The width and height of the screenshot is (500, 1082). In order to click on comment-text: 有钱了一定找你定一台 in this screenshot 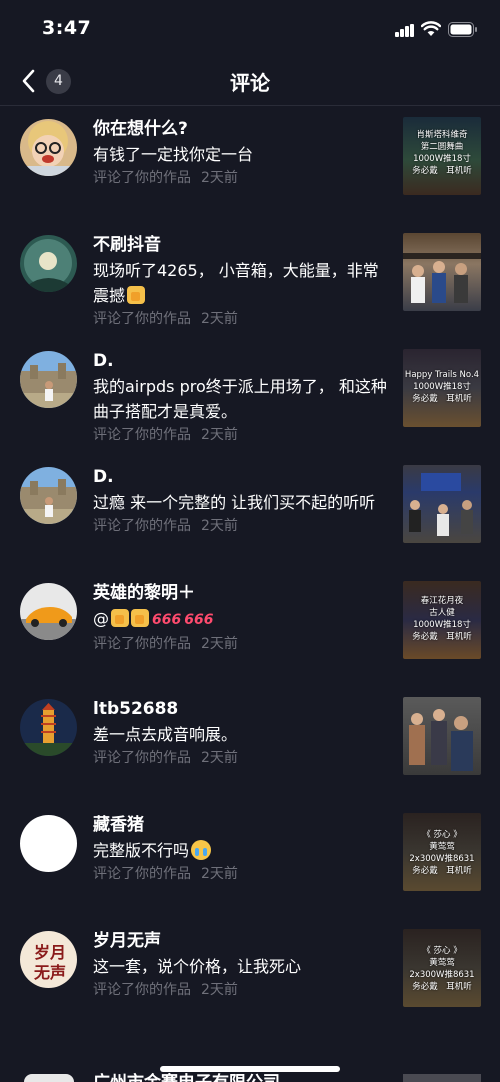, I will do `click(173, 154)`.